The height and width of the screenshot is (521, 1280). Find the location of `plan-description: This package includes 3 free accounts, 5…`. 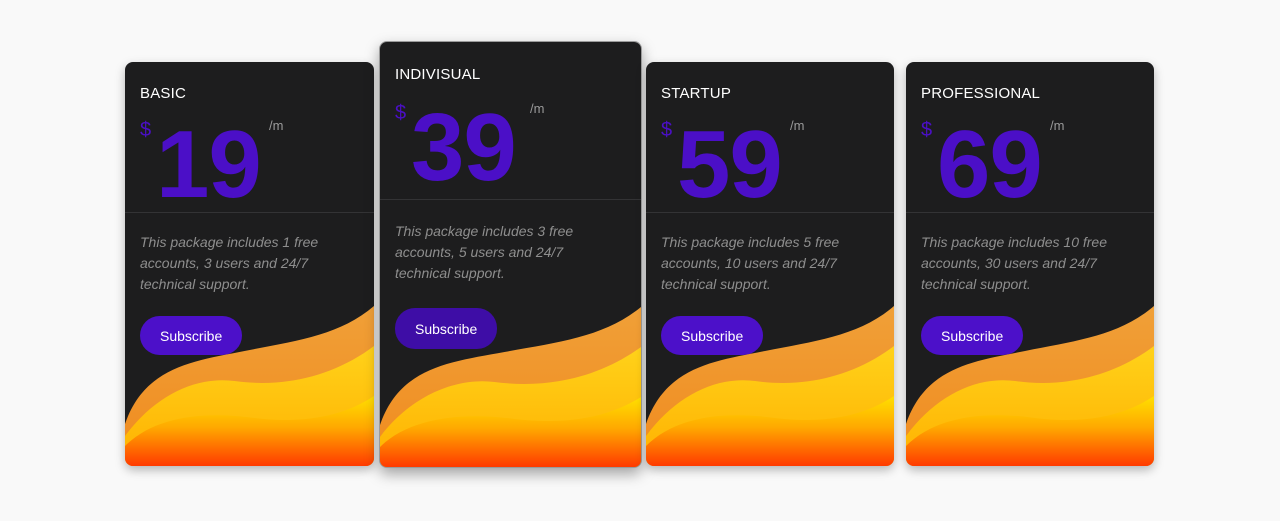

plan-description: This package includes 3 free accounts, 5… is located at coordinates (484, 252).